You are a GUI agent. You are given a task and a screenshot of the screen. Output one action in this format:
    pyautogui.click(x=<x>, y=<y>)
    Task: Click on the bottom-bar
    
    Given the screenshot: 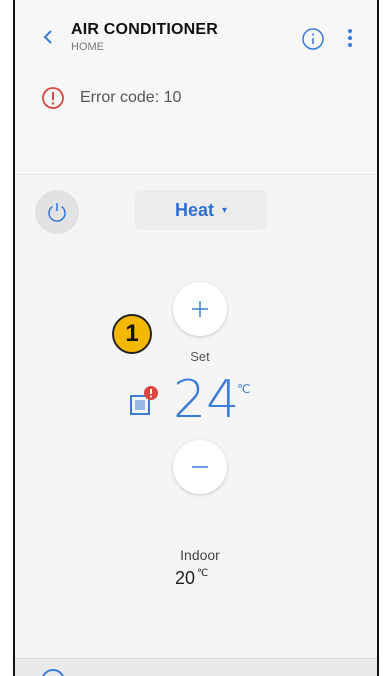 What is the action you would take?
    pyautogui.click(x=196, y=667)
    